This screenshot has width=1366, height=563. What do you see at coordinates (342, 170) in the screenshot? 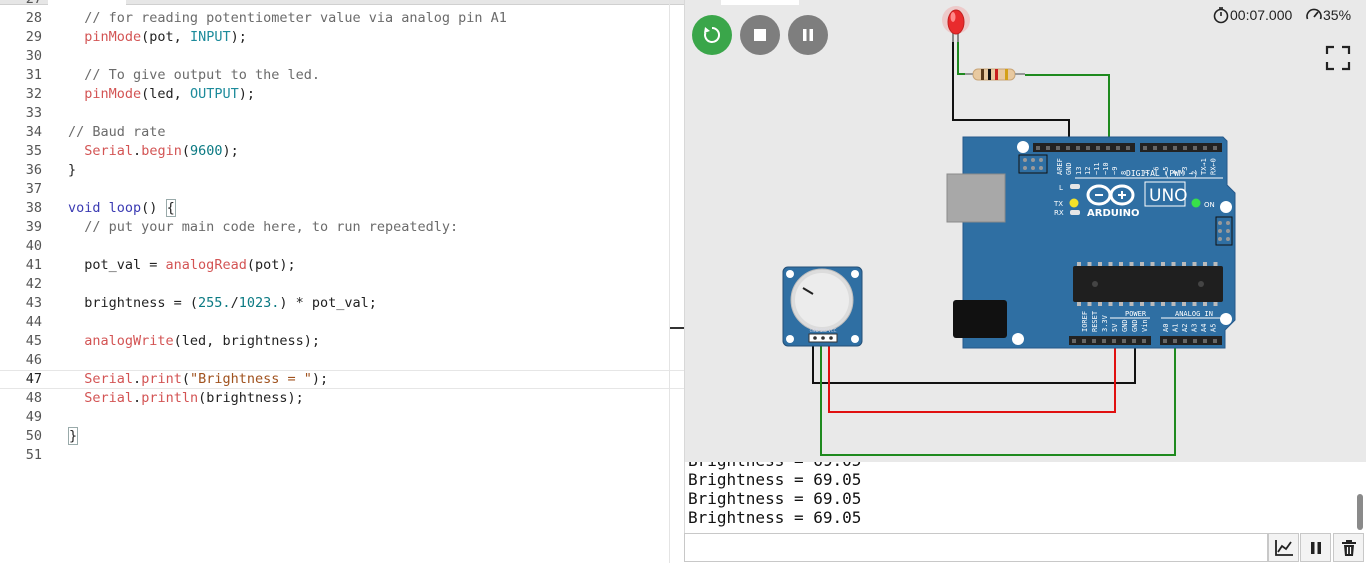
I see `code-line: 36}` at bounding box center [342, 170].